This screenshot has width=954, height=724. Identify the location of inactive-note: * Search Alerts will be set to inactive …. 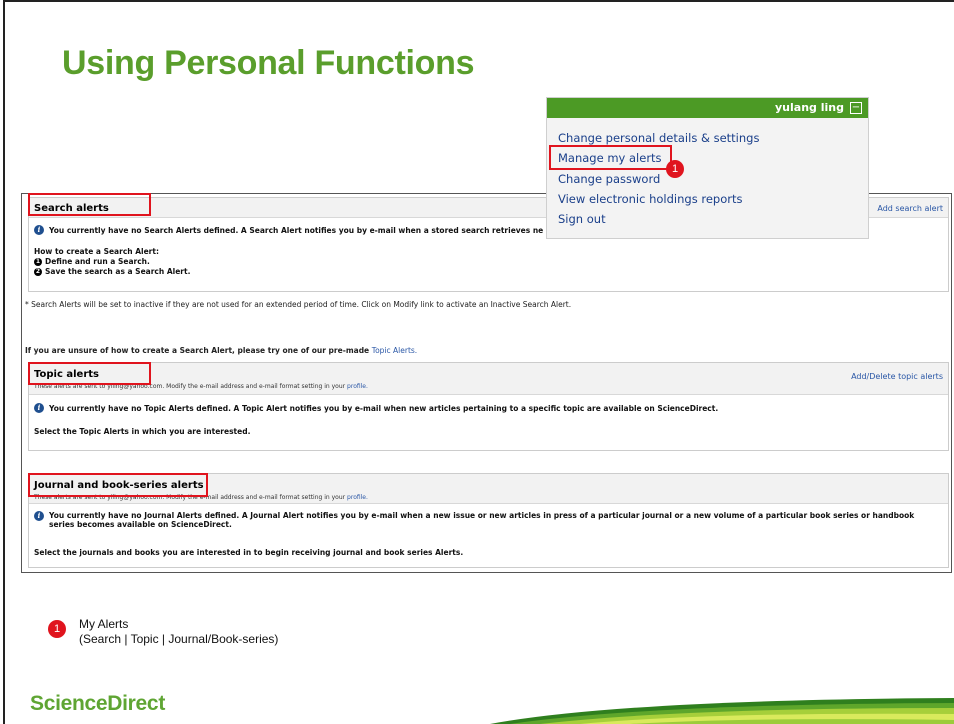
(298, 304).